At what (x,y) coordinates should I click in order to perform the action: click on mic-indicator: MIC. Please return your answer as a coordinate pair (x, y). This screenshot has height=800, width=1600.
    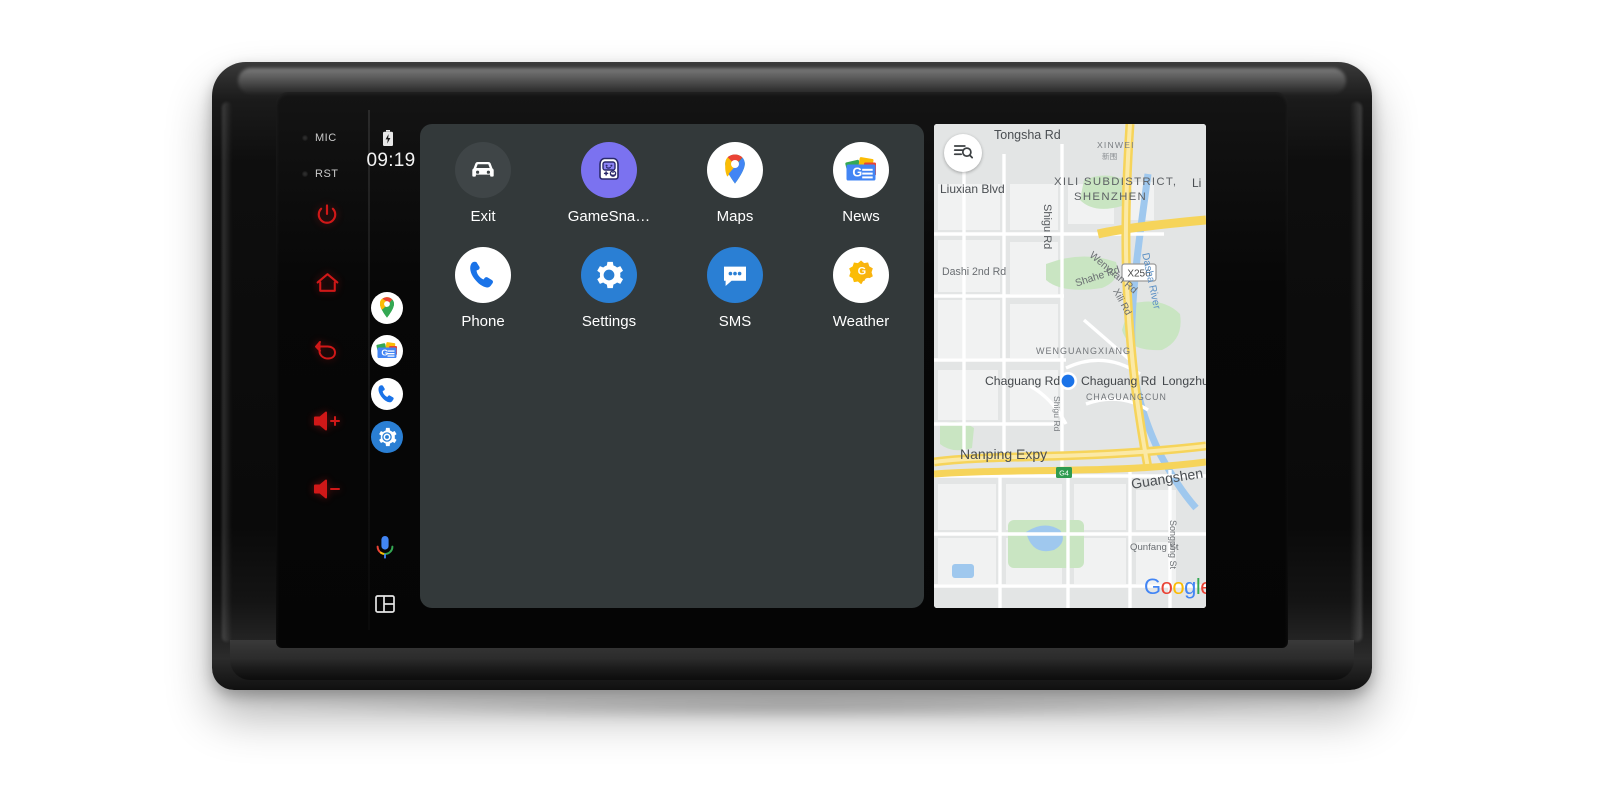
    Looking at the image, I should click on (319, 138).